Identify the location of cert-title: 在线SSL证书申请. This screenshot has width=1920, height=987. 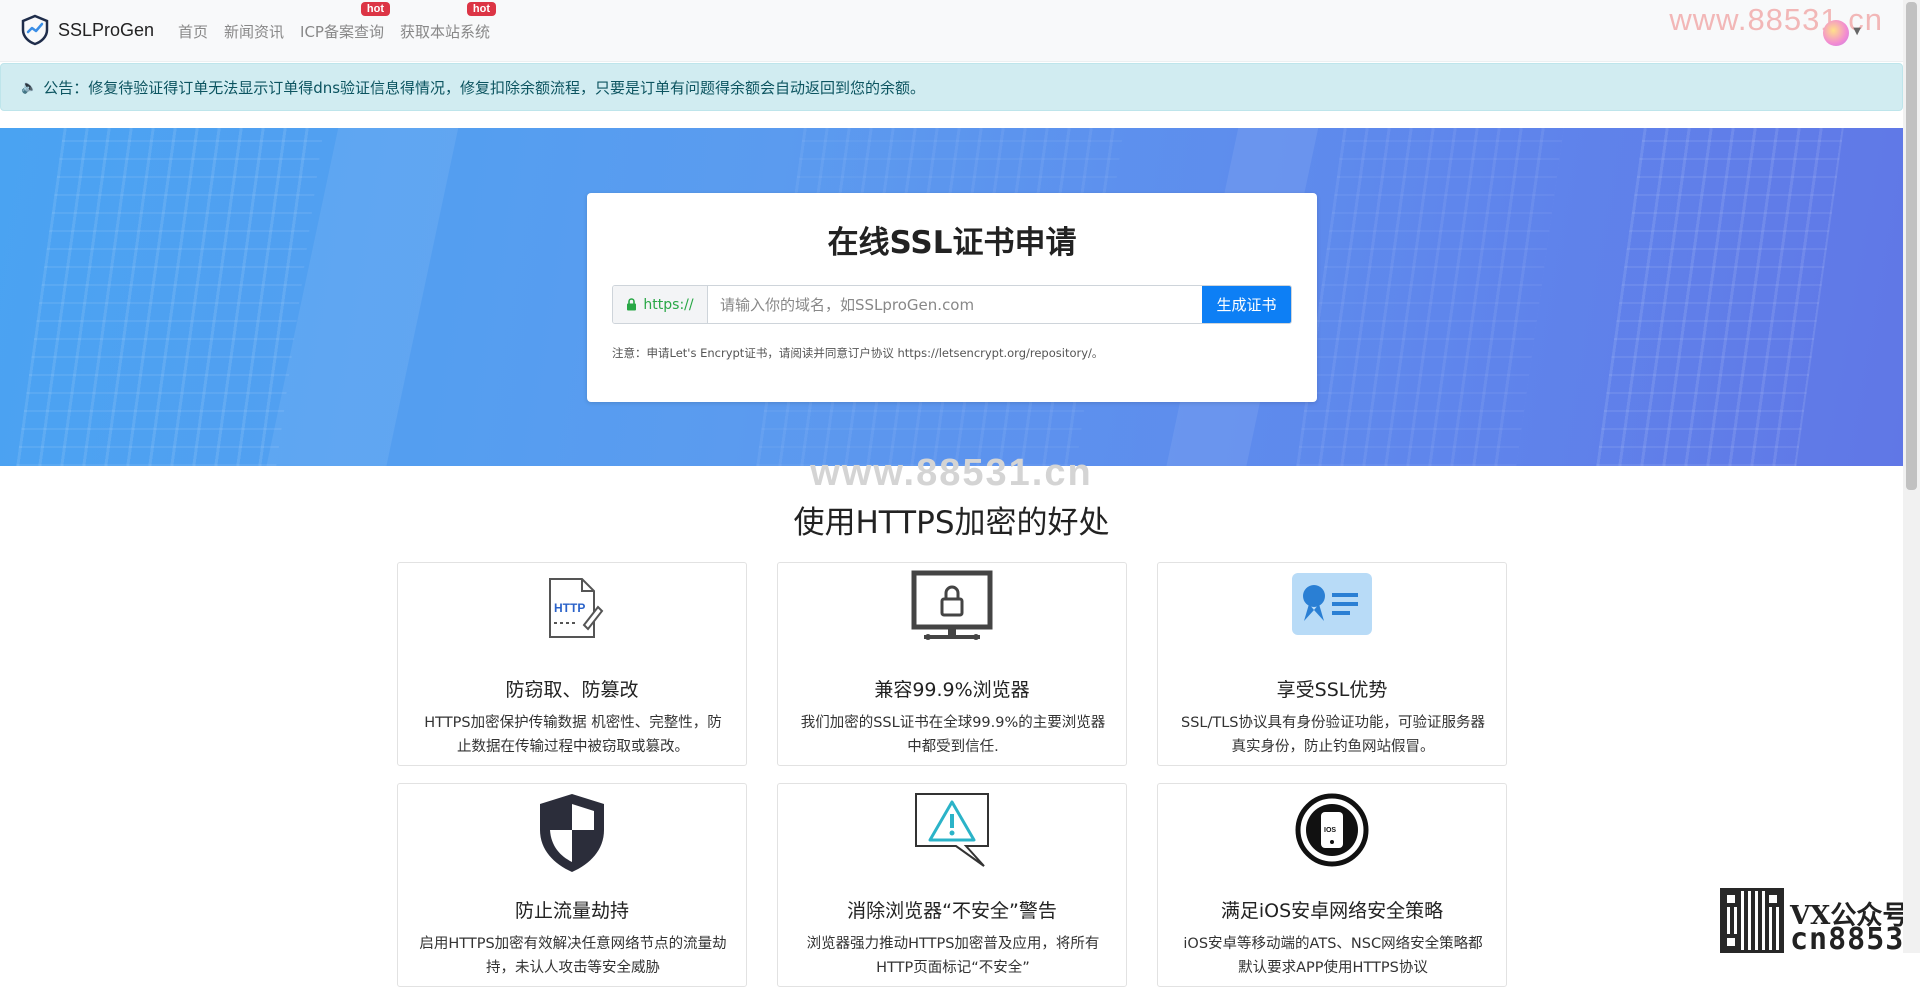
(952, 243).